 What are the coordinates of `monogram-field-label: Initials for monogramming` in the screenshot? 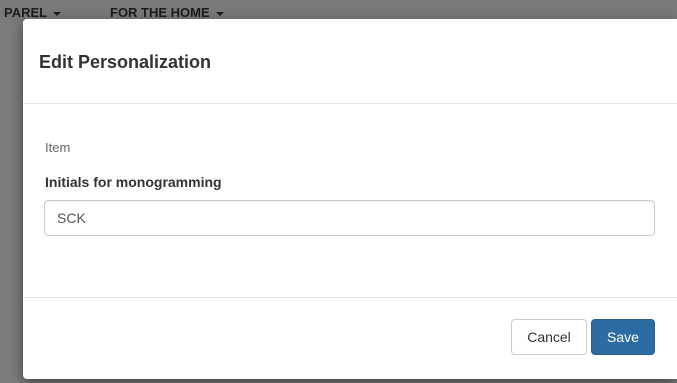 It's located at (133, 182).